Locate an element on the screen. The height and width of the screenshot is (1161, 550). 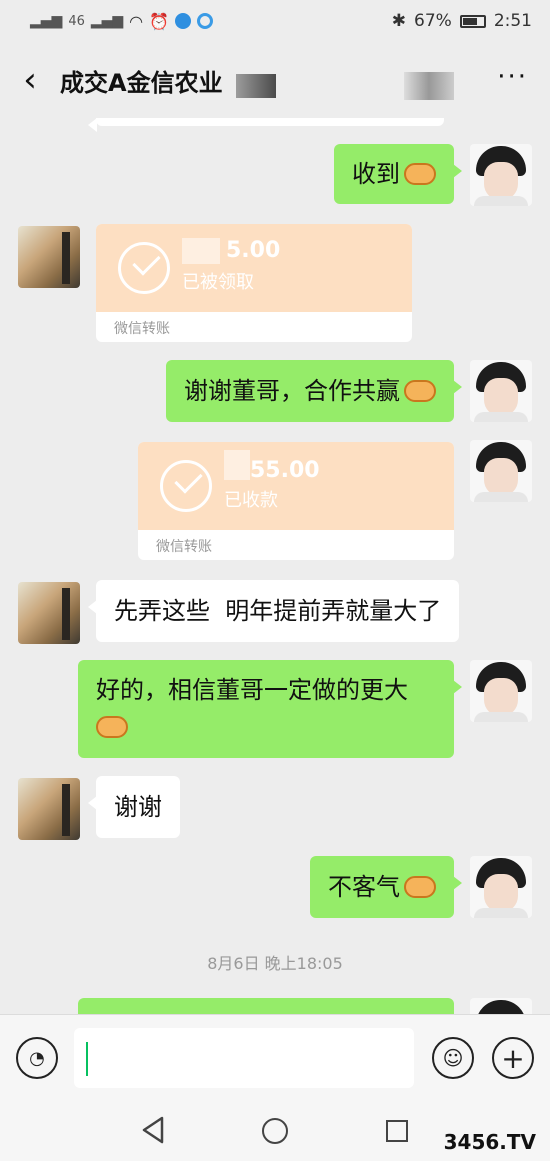
watermark: 3456.TV is located at coordinates (489, 1142).